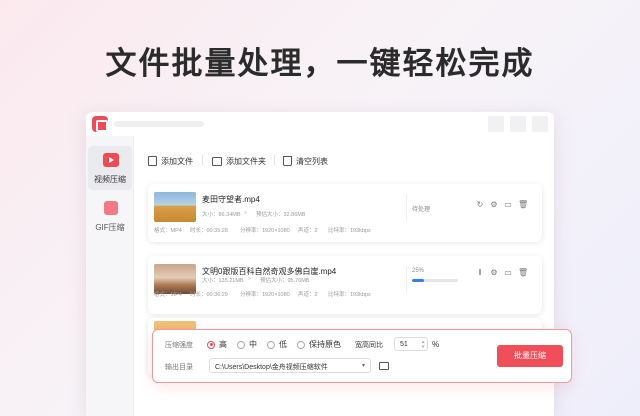 This screenshot has height=416, width=640. What do you see at coordinates (518, 124) in the screenshot?
I see `maximize-button` at bounding box center [518, 124].